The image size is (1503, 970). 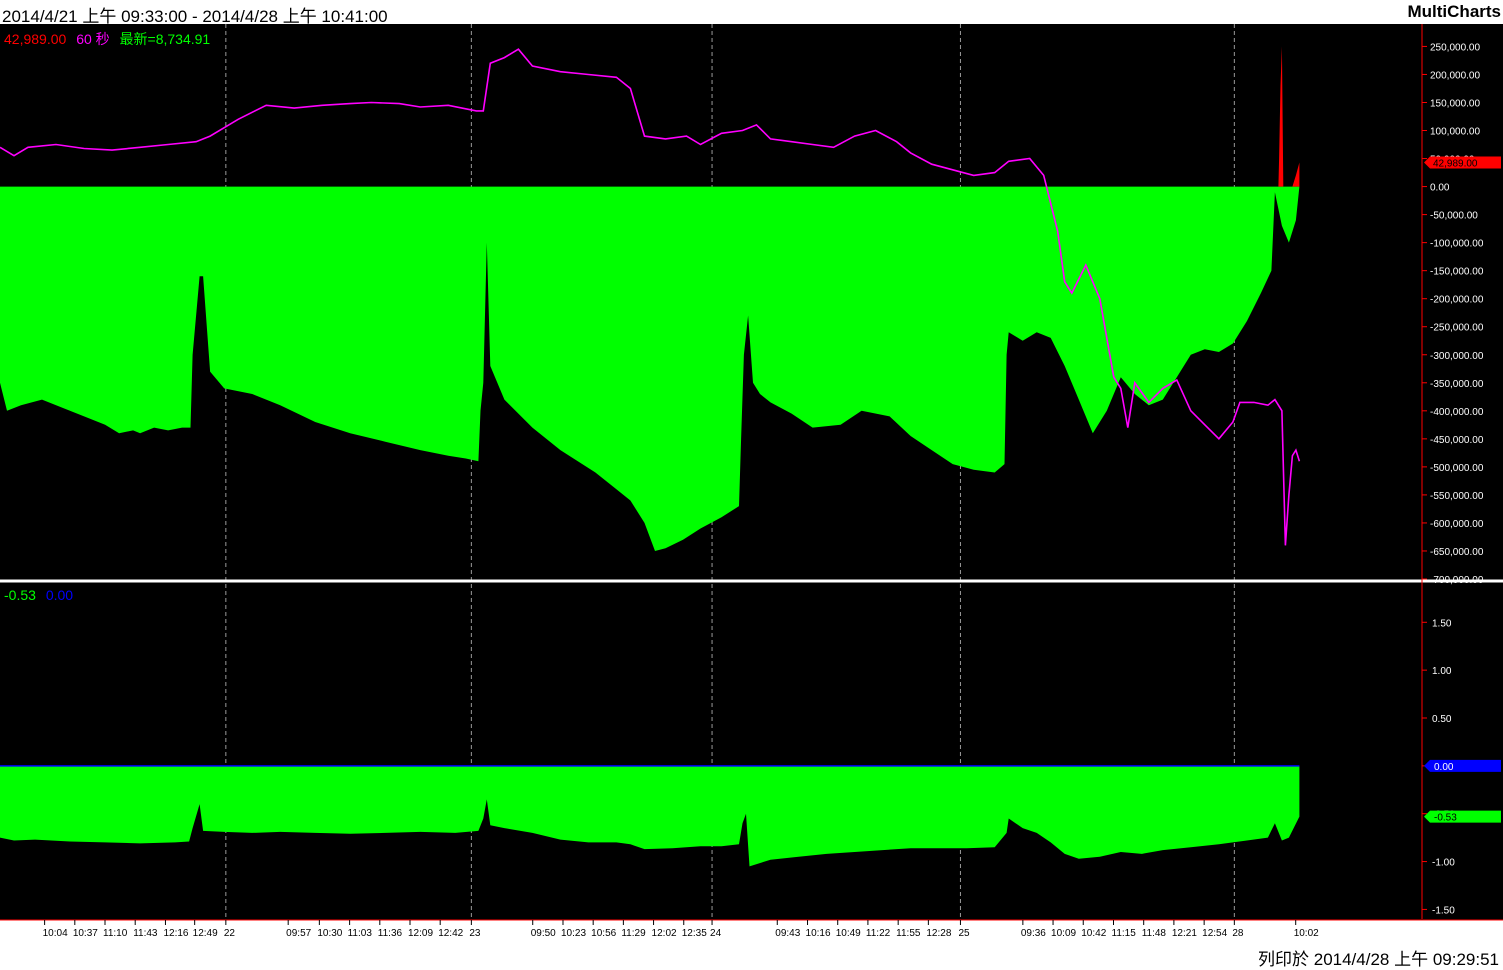 What do you see at coordinates (603, 933) in the screenshot?
I see `time-tick-label: 10:56` at bounding box center [603, 933].